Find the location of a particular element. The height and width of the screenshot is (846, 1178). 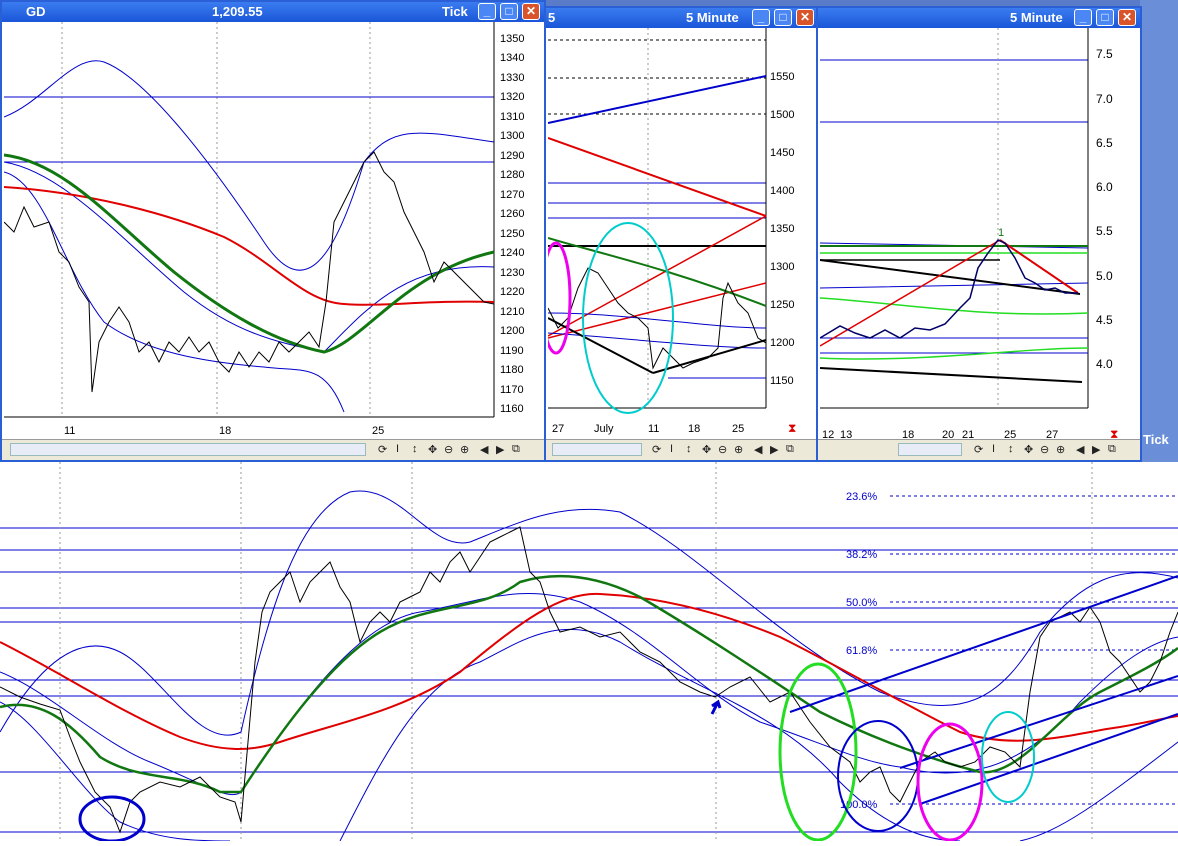

x-tick: 27 is located at coordinates (558, 429).